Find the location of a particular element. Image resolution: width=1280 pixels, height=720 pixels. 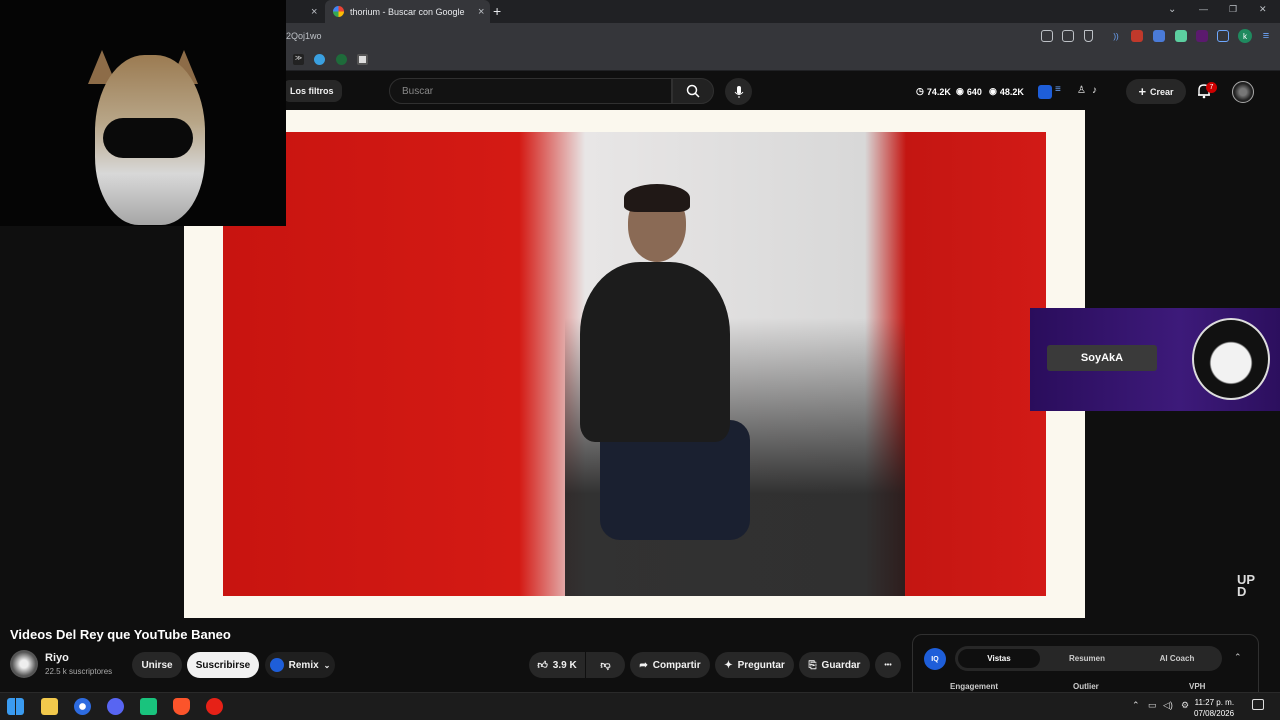

network-icon: ▭ is located at coordinates (1152, 705).